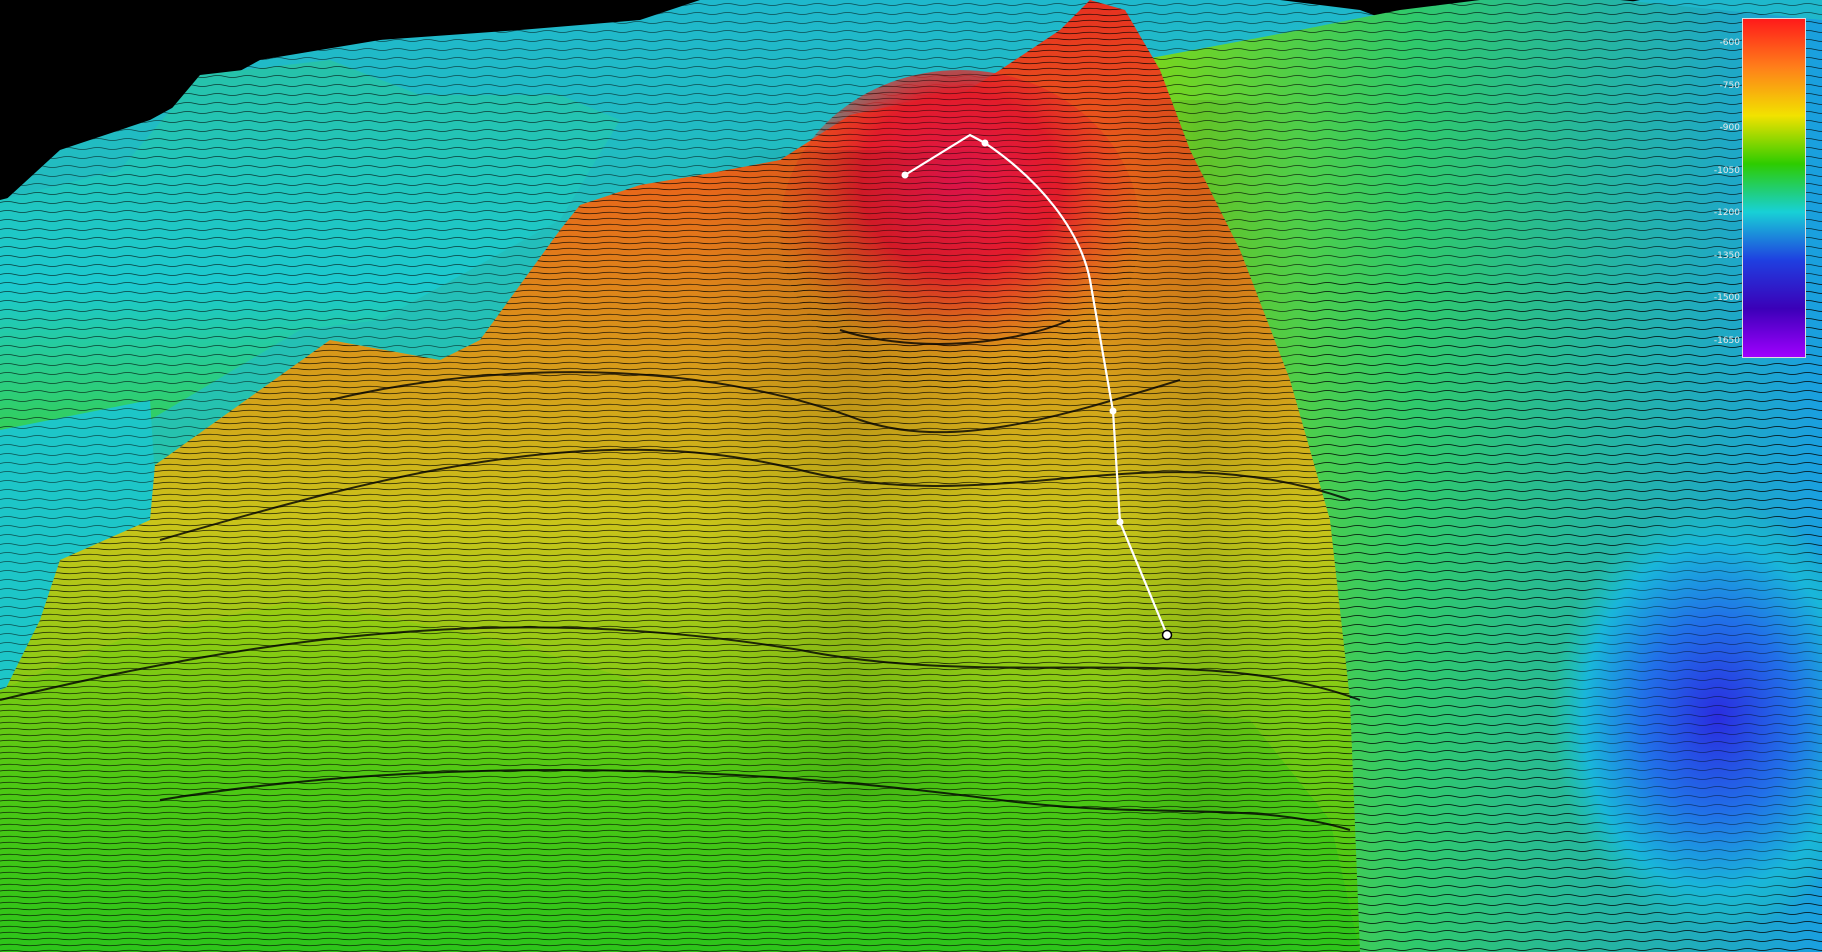  What do you see at coordinates (1726, 170) in the screenshot?
I see `legend-tick-label: -1050` at bounding box center [1726, 170].